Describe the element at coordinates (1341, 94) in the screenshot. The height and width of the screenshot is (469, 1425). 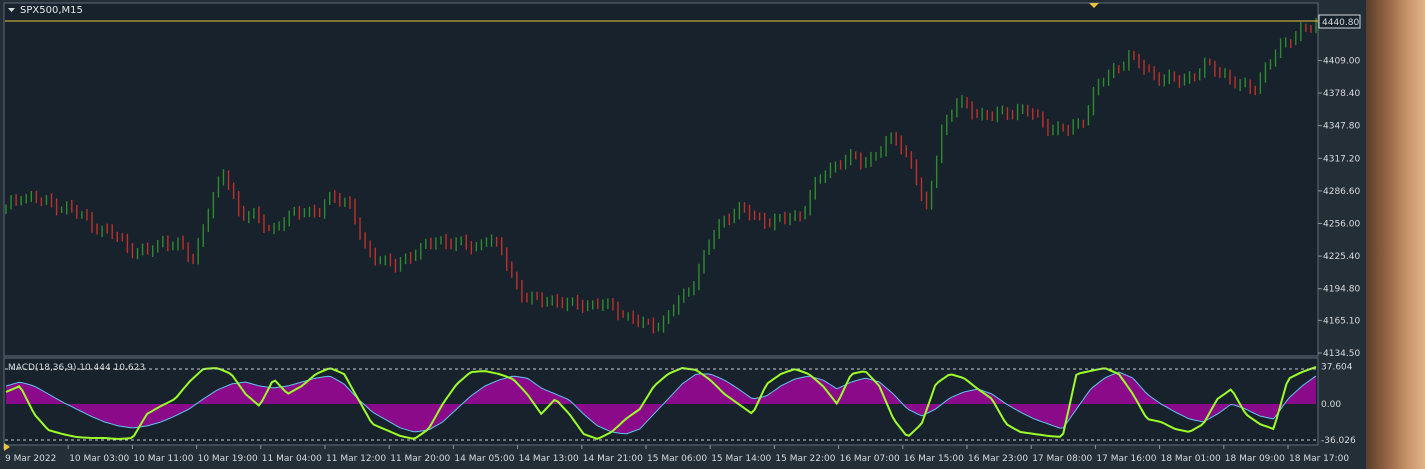
I see `price-tick-label: 4378.40` at that location.